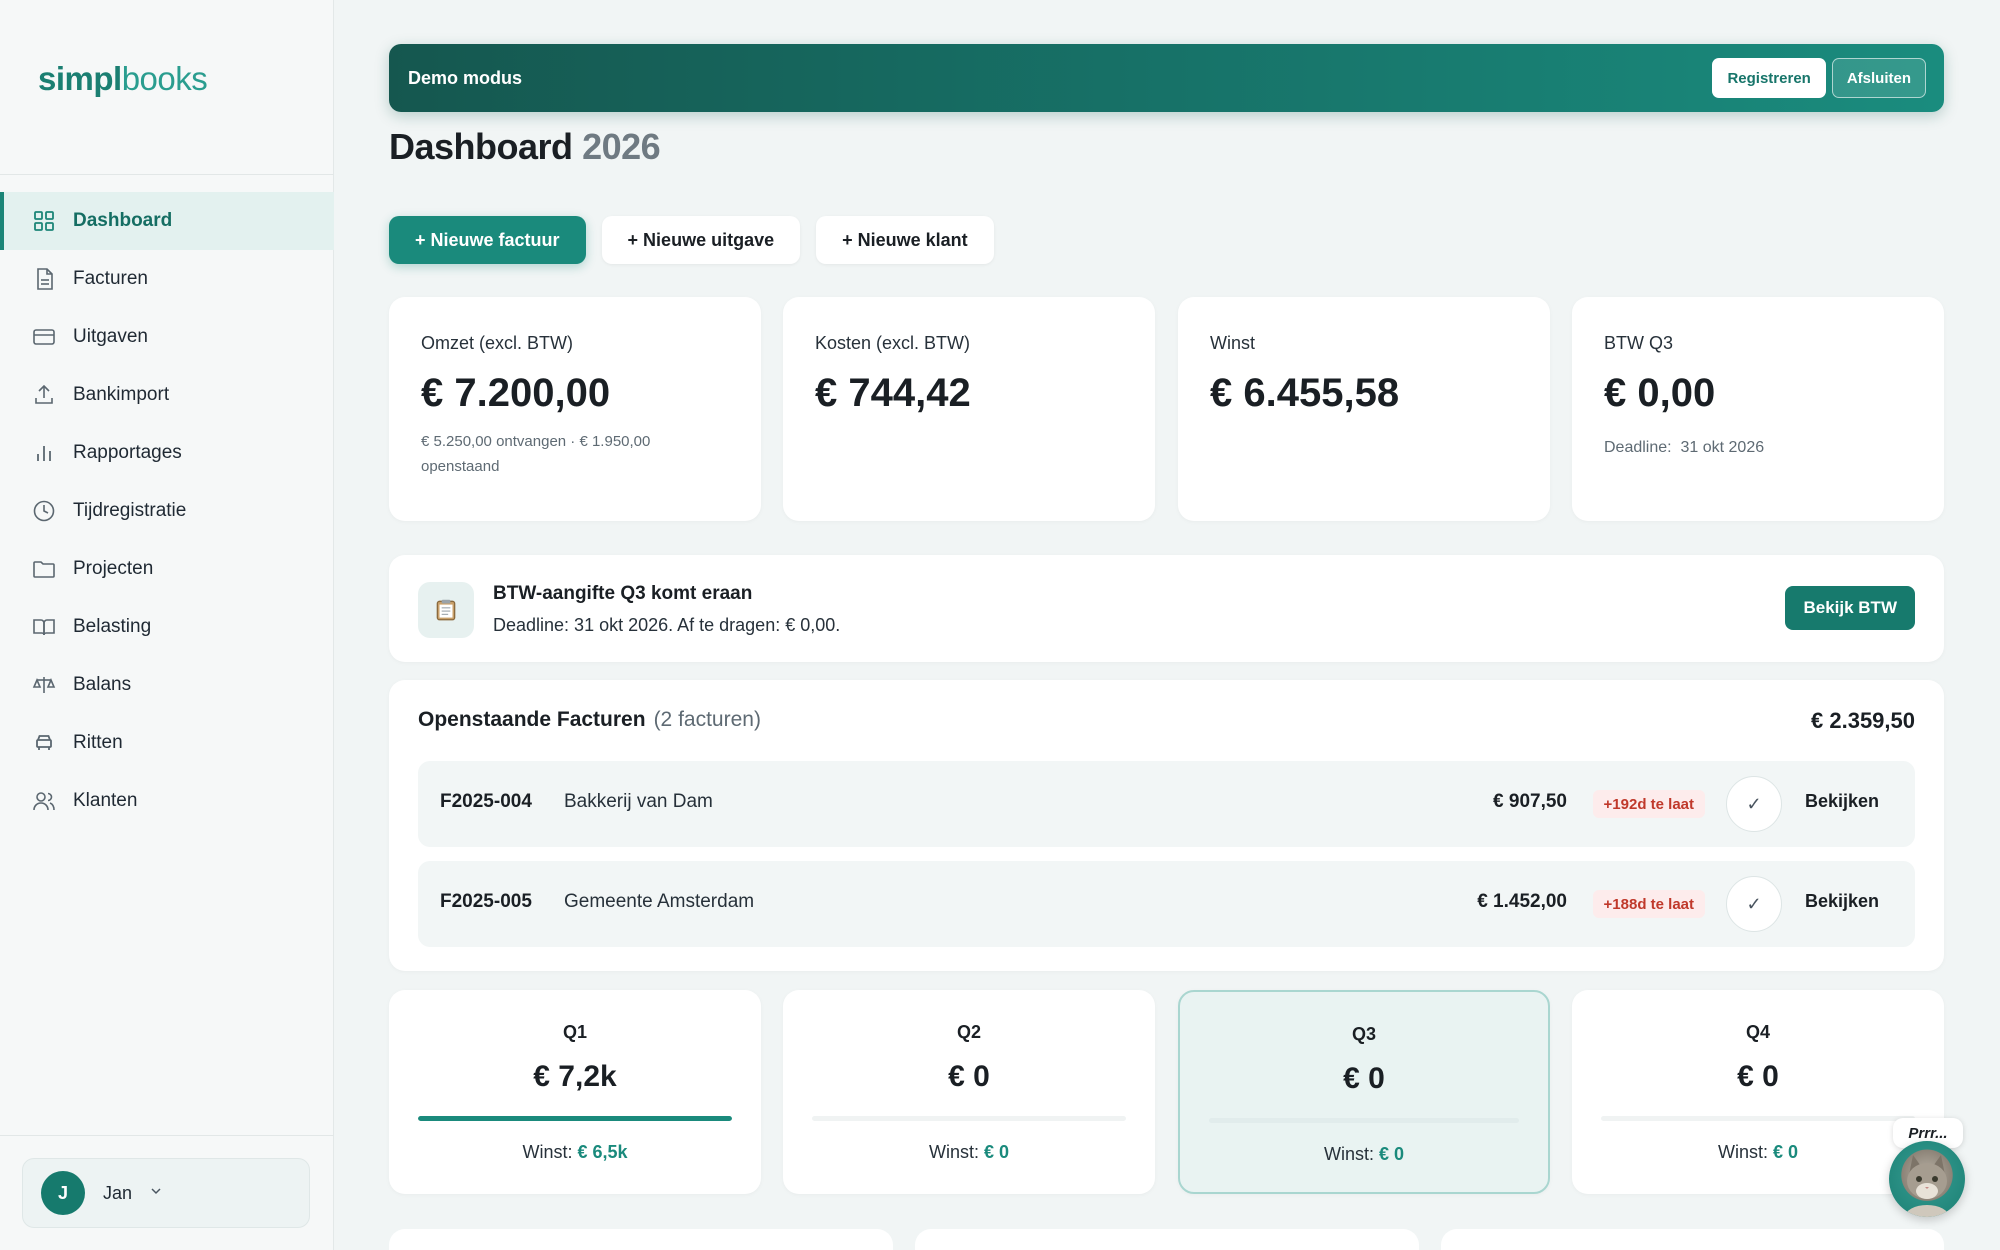 The image size is (2000, 1250). Describe the element at coordinates (110, 278) in the screenshot. I see `sidebar-item-label: Facturen` at that location.